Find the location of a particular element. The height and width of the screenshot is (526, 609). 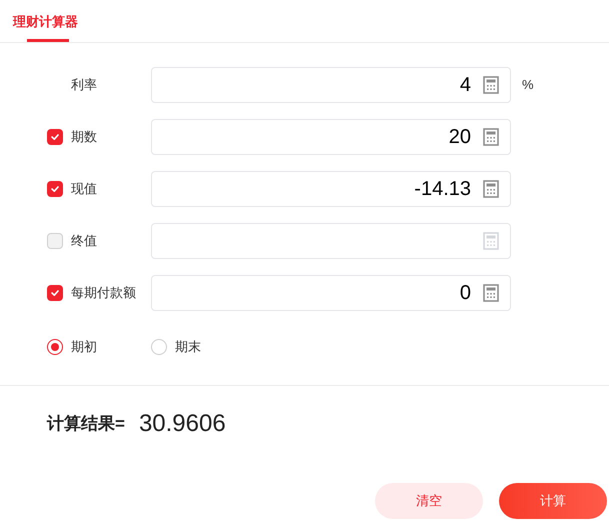

radio-label: 期末 is located at coordinates (188, 347).